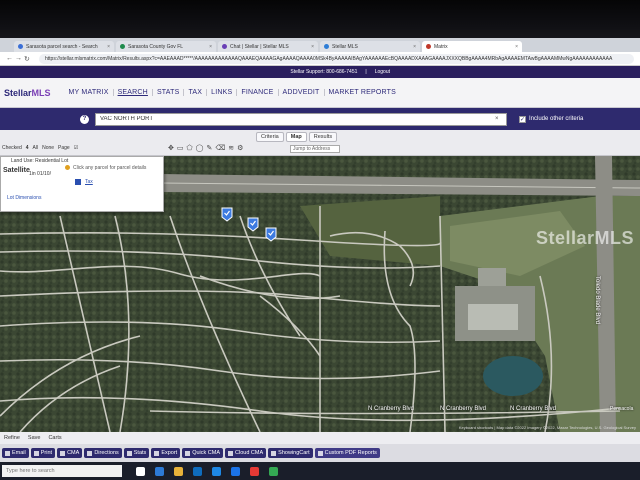 This screenshot has width=640, height=480. I want to click on browser-tab: Chat | Stellar | Stellar MLS ×, so click(268, 46).